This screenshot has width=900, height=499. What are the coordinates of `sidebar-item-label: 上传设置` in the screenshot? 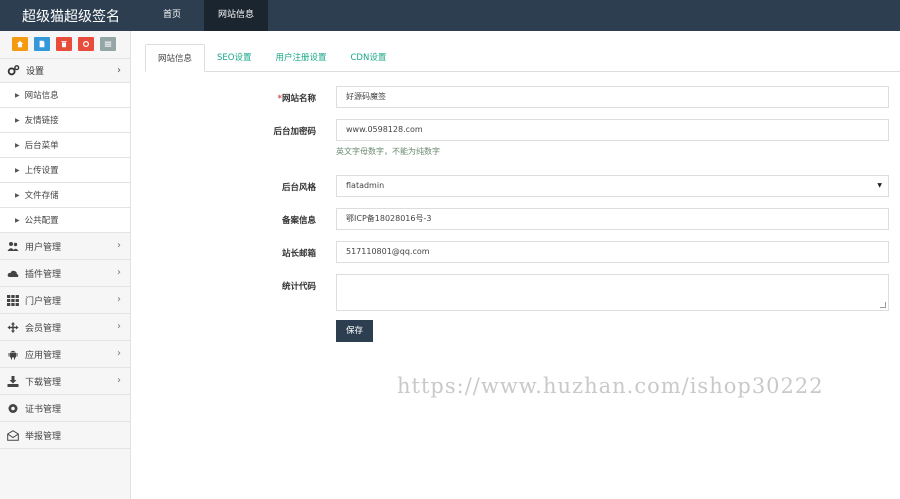 It's located at (41, 171).